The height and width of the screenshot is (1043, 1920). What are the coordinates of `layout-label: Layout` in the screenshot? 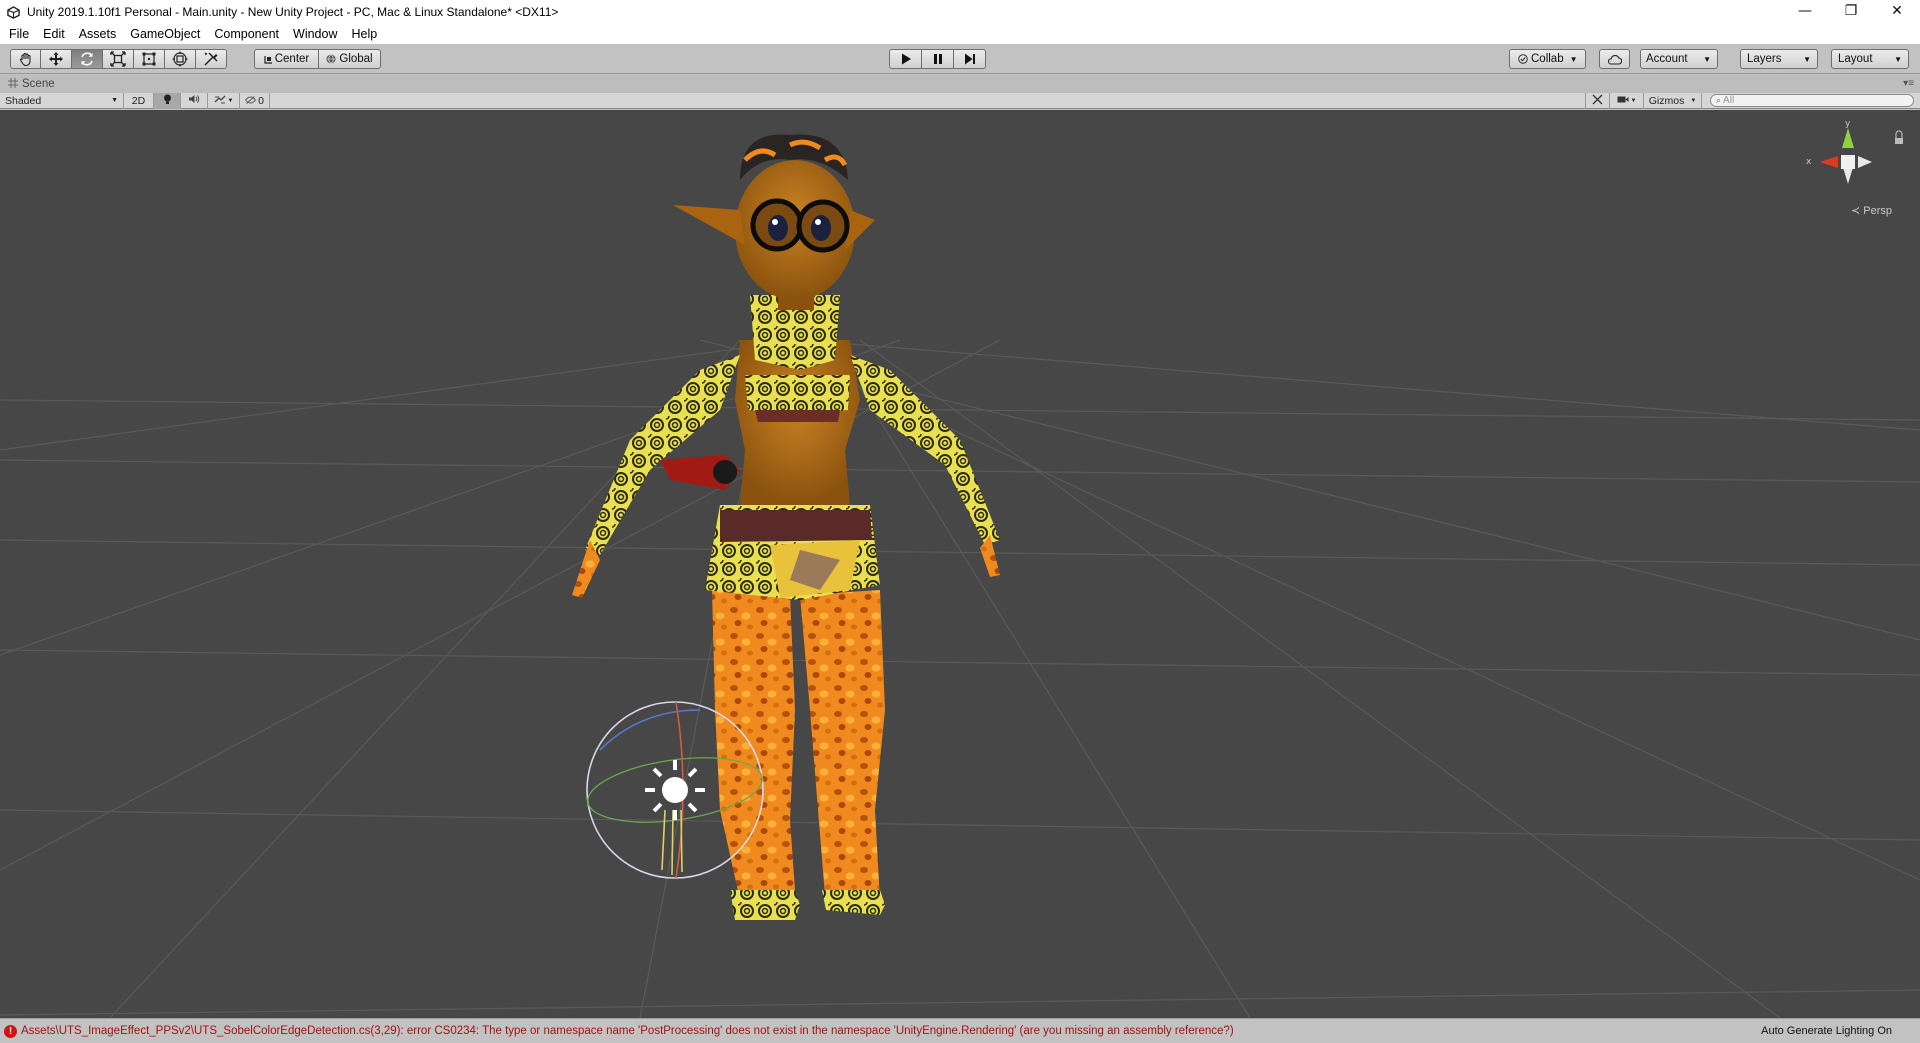 It's located at (1855, 59).